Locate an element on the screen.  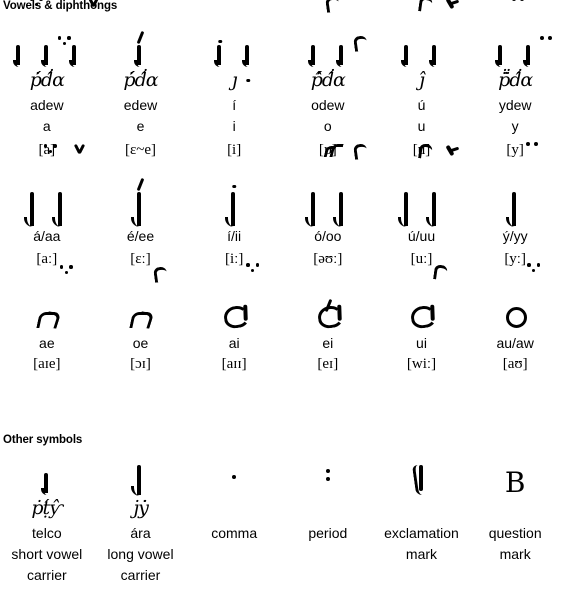
romanization-edew: edew is located at coordinates (140, 105).